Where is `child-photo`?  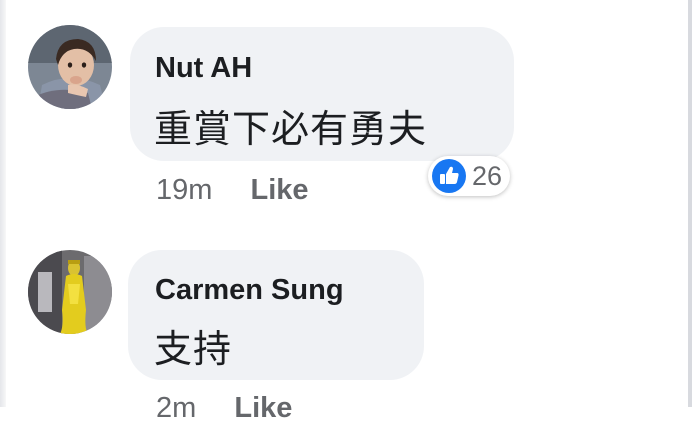 child-photo is located at coordinates (70, 67).